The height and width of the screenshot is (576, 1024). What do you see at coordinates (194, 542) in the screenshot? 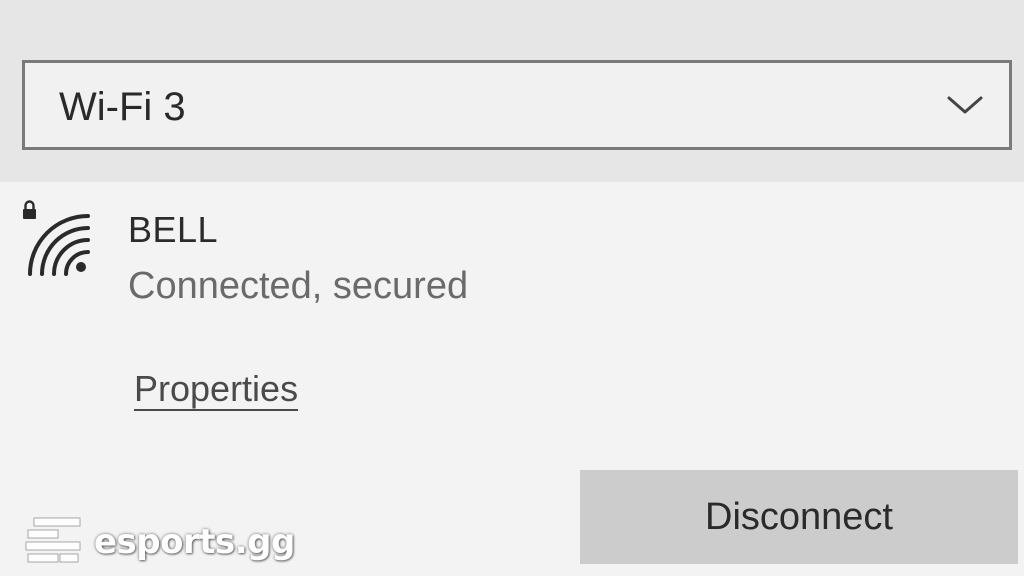
I see `watermark-text: esports.gg` at bounding box center [194, 542].